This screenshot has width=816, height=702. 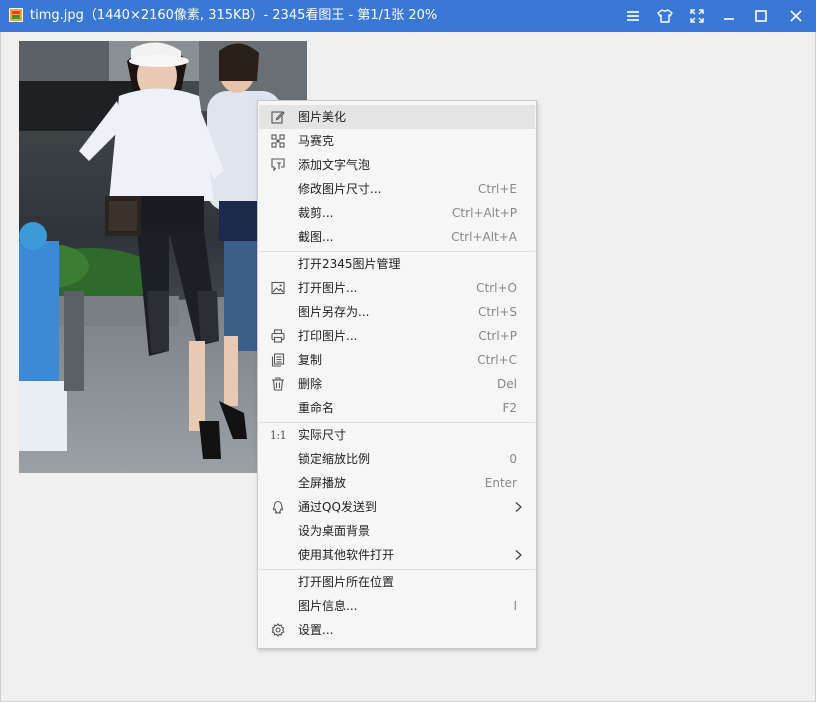 What do you see at coordinates (497, 360) in the screenshot?
I see `menu-item-shortcut: Ctrl+C` at bounding box center [497, 360].